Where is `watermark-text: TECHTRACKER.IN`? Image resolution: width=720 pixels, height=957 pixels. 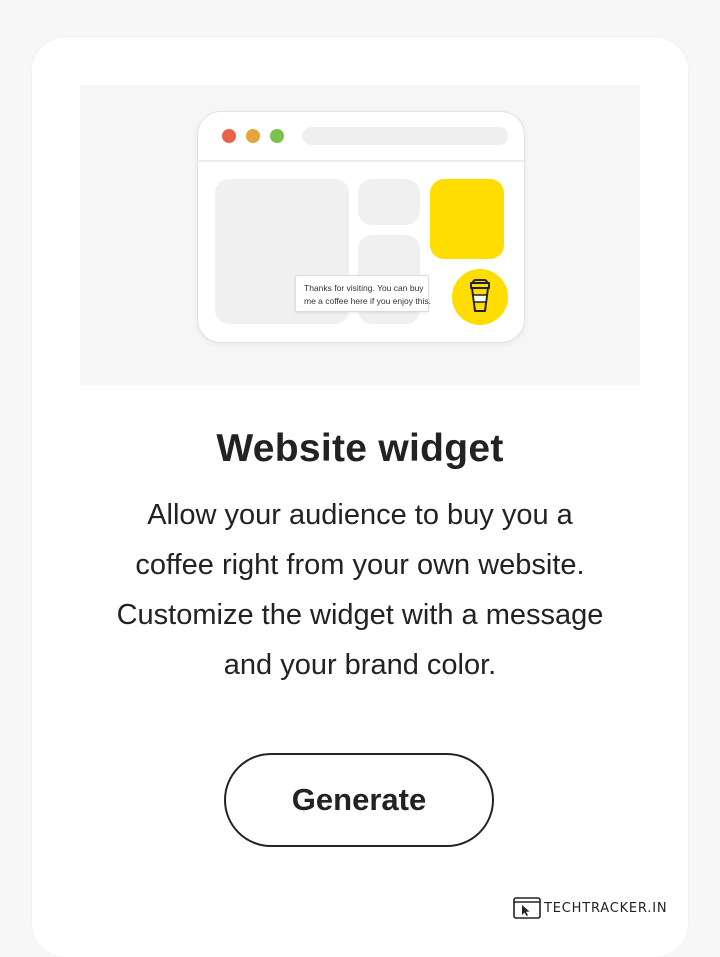 watermark-text: TECHTRACKER.IN is located at coordinates (606, 908).